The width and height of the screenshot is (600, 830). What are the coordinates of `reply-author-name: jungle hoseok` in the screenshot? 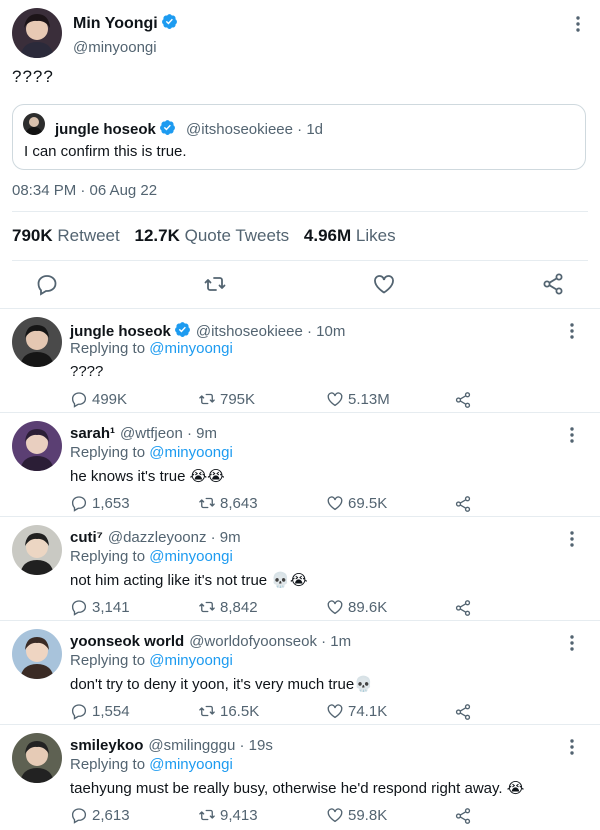 It's located at (120, 331).